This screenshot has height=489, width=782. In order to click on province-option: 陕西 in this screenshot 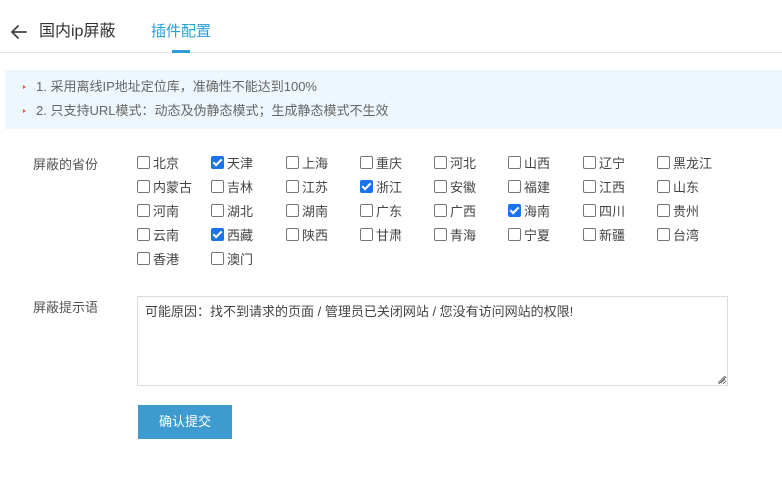, I will do `click(307, 235)`.